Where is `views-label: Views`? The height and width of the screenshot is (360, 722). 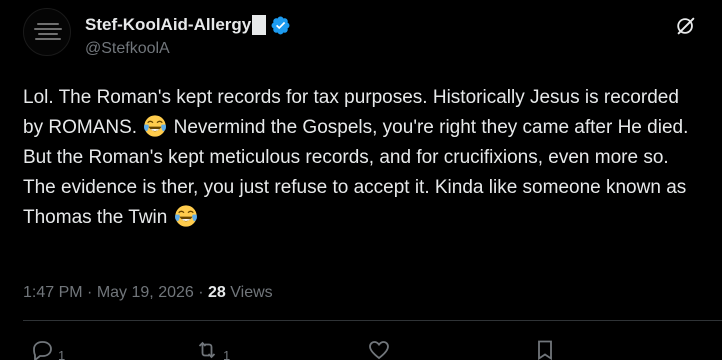
views-label: Views is located at coordinates (251, 292).